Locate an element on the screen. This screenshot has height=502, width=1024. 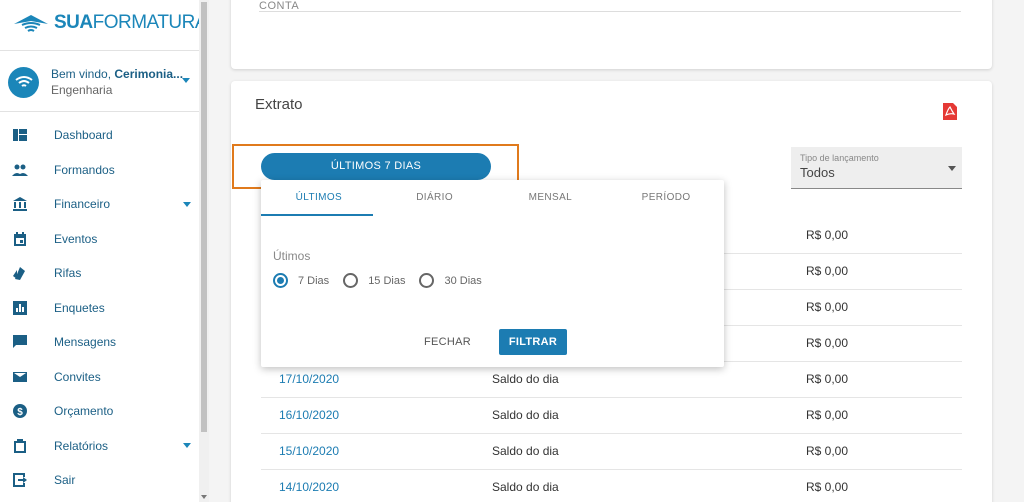
poll-icon is located at coordinates (20, 308).